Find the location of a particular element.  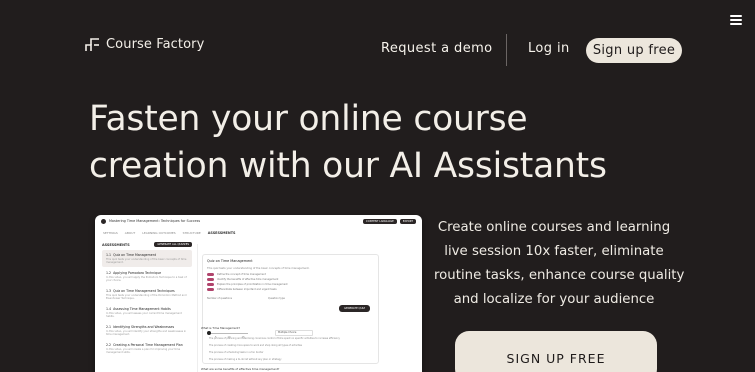

tab-structure: STRUCTURE is located at coordinates (191, 233).